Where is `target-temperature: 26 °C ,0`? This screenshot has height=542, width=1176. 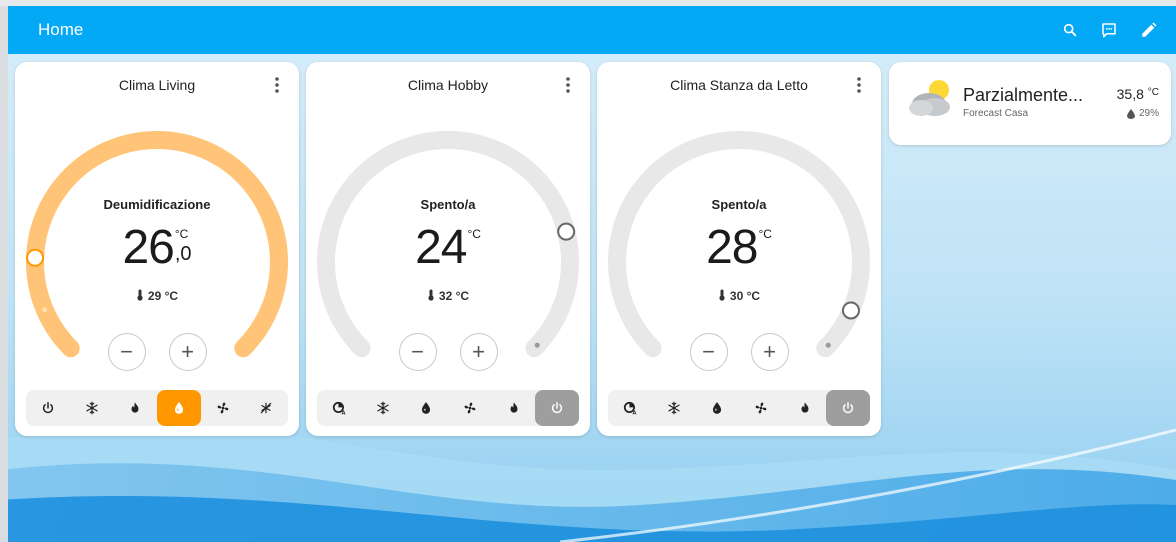
target-temperature: 26 °C ,0 is located at coordinates (157, 248).